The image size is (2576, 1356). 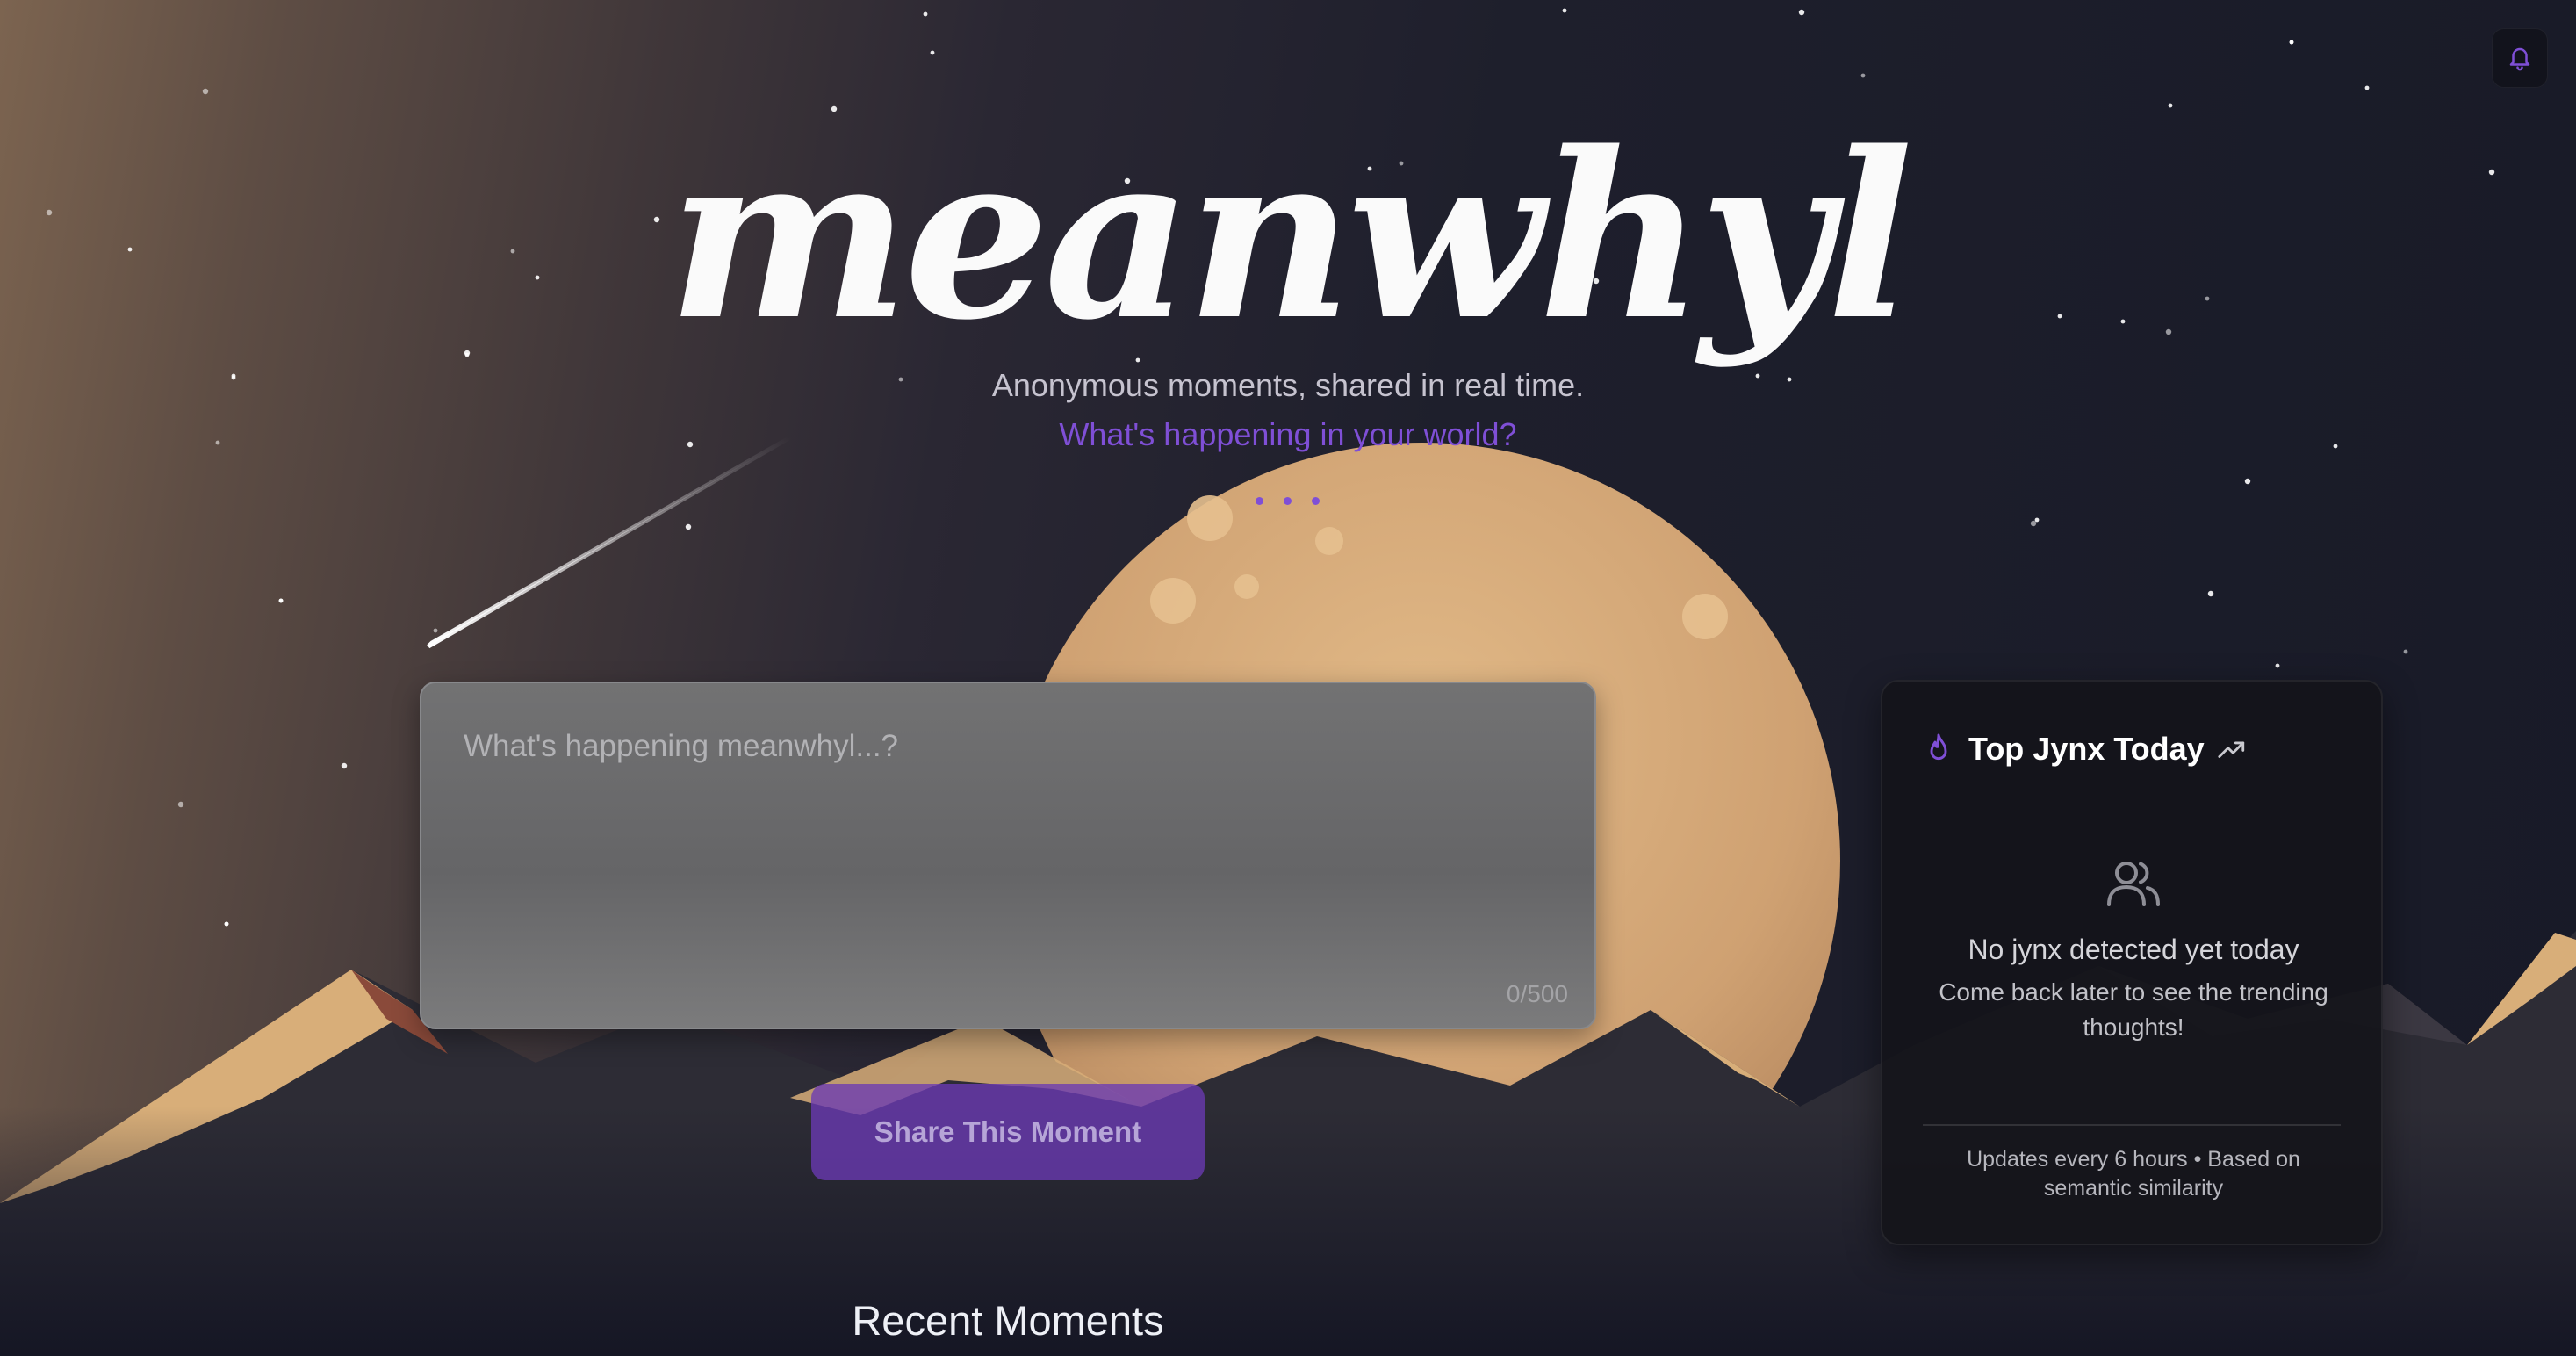 What do you see at coordinates (609, 542) in the screenshot?
I see `shooting-star` at bounding box center [609, 542].